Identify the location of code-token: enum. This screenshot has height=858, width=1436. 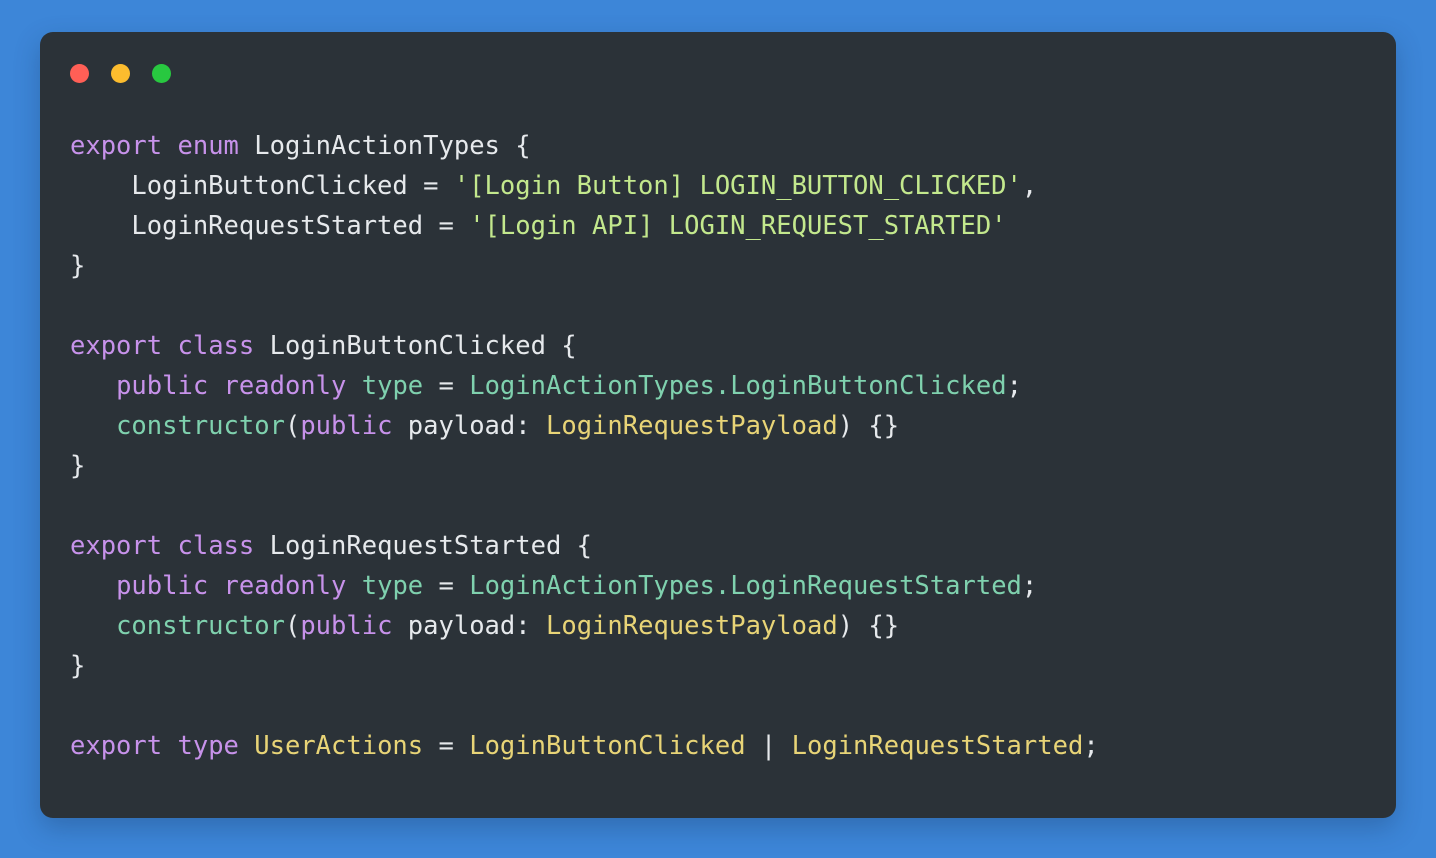
(208, 146).